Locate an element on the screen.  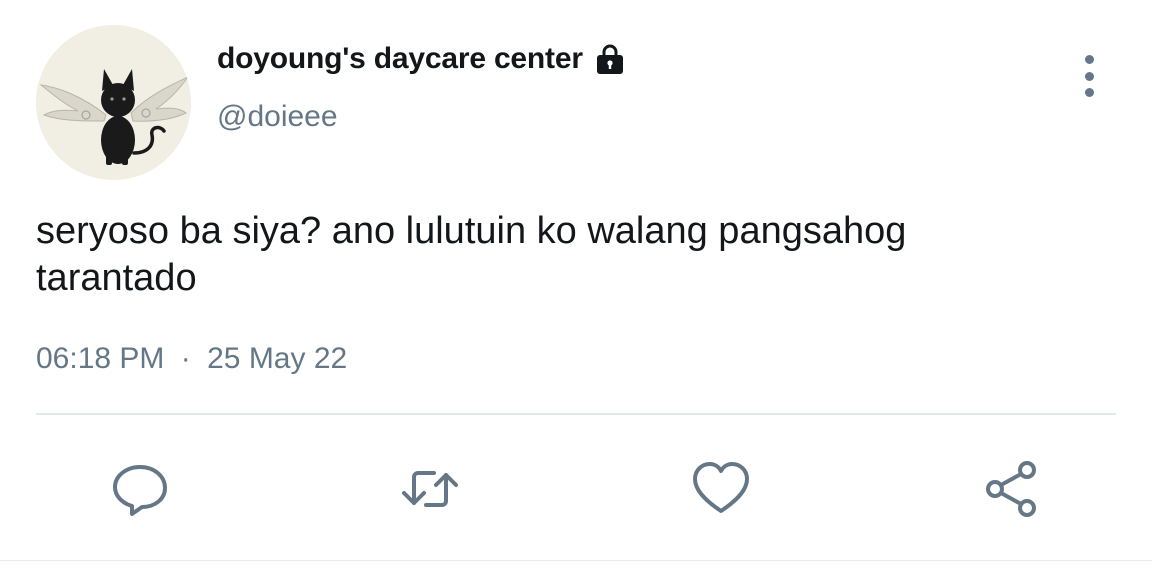
avatar is located at coordinates (113, 102).